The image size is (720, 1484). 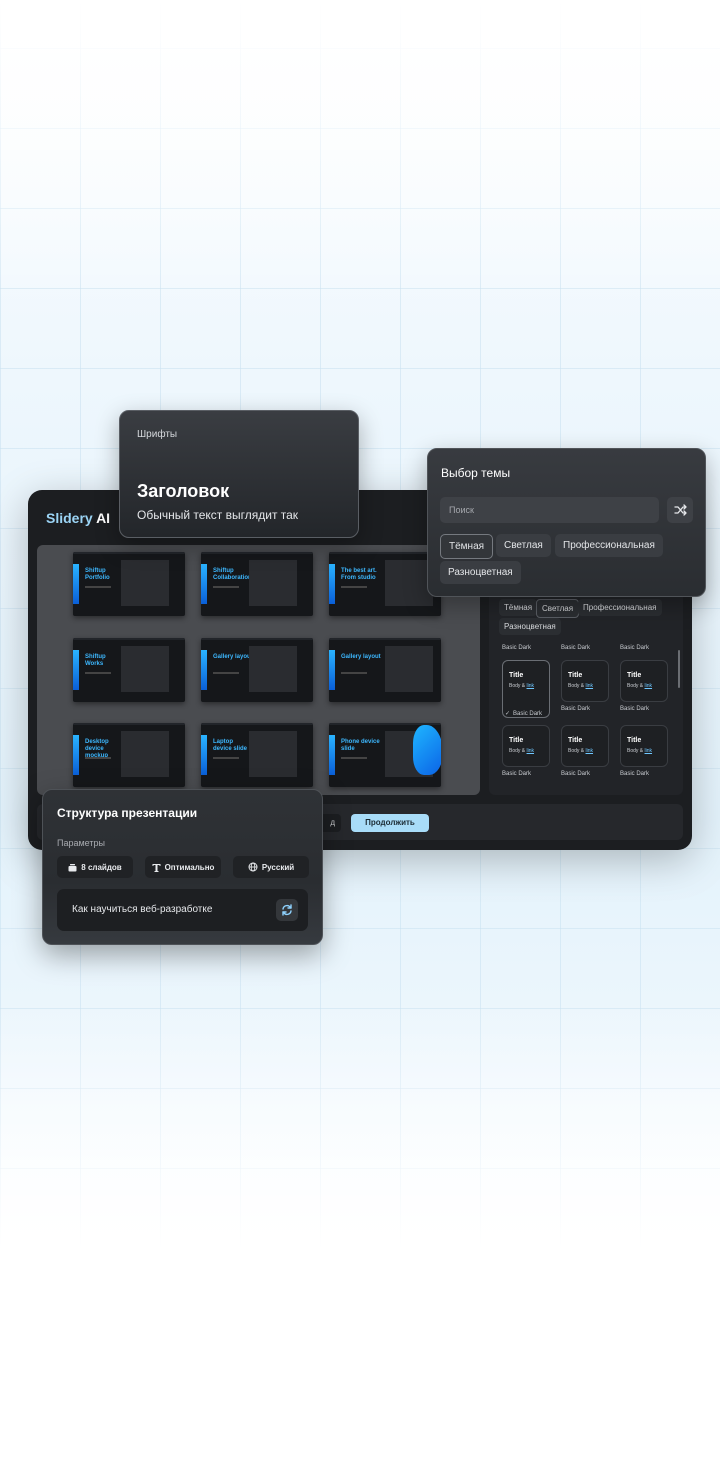 What do you see at coordinates (156, 867) in the screenshot?
I see `text-t-icon` at bounding box center [156, 867].